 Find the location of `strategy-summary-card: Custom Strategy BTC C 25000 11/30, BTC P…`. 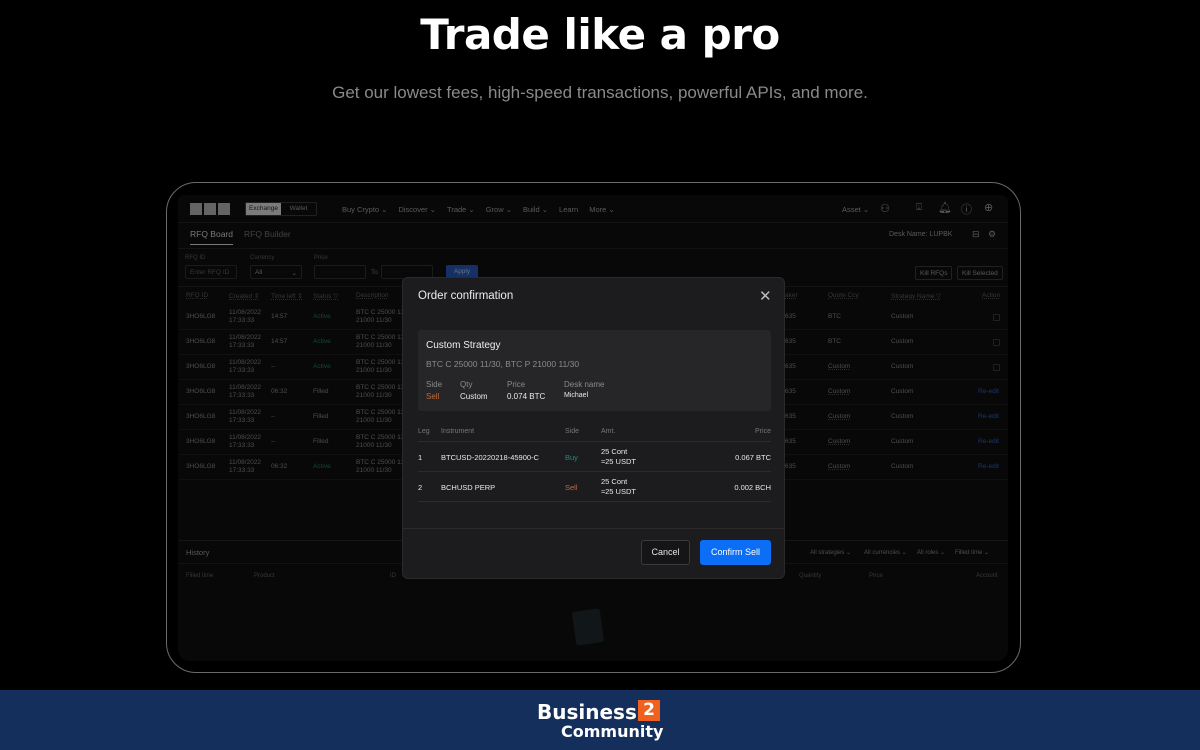

strategy-summary-card: Custom Strategy BTC C 25000 11/30, BTC P… is located at coordinates (594, 370).